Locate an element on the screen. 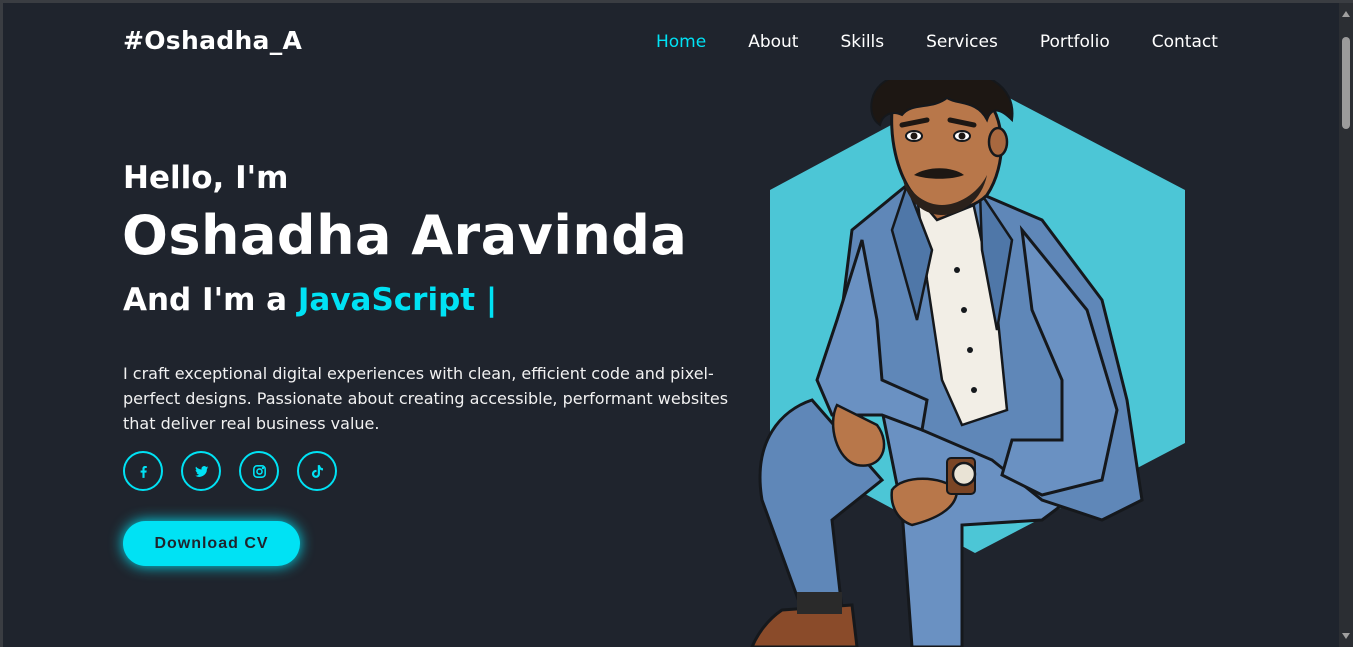  nav-portfolio-link: Portfolio is located at coordinates (1075, 42).